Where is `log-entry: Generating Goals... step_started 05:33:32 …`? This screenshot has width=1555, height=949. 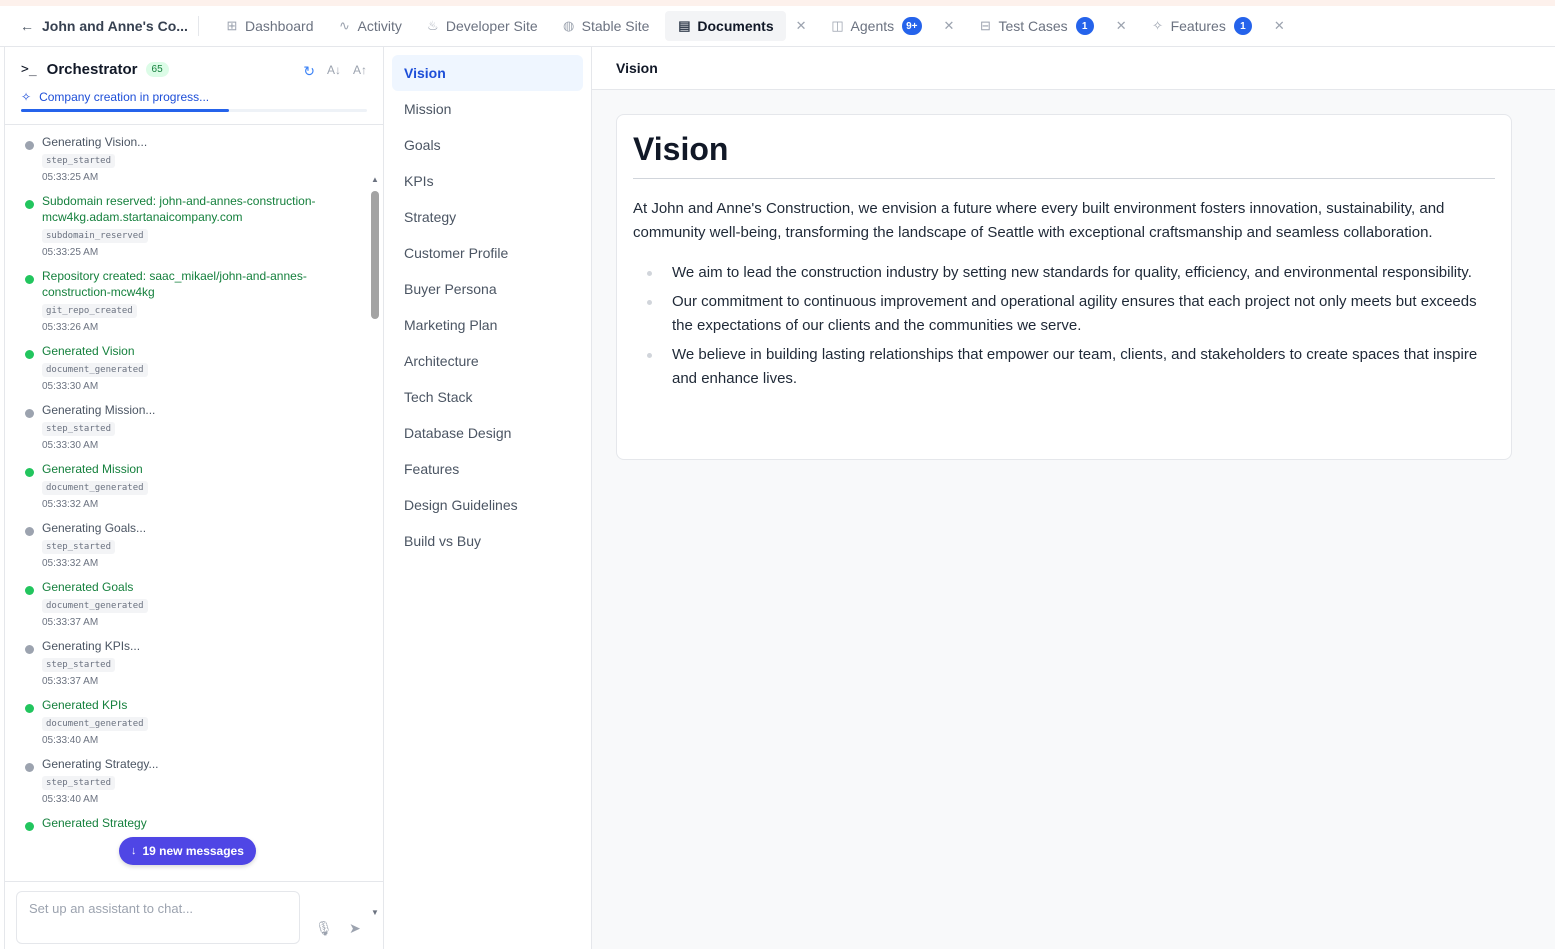
log-entry: Generating Goals... step_started 05:33:32 … is located at coordinates (194, 544).